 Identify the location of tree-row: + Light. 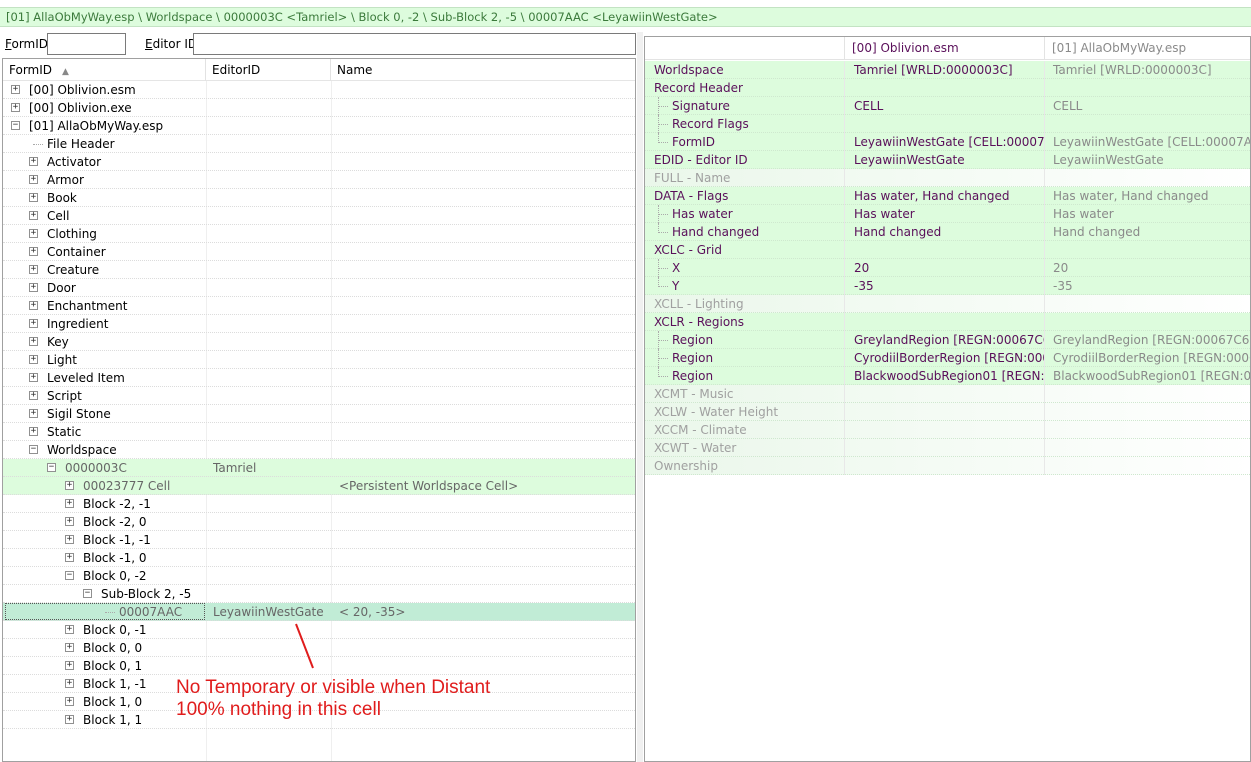
(319, 360).